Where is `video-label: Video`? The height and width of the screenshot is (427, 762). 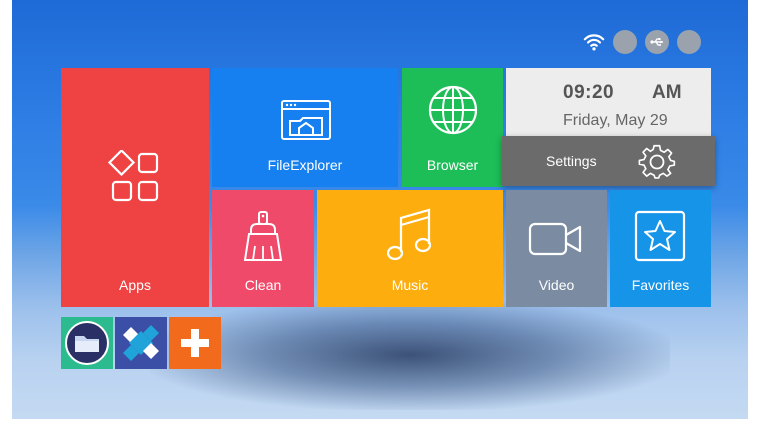
video-label: Video is located at coordinates (556, 285).